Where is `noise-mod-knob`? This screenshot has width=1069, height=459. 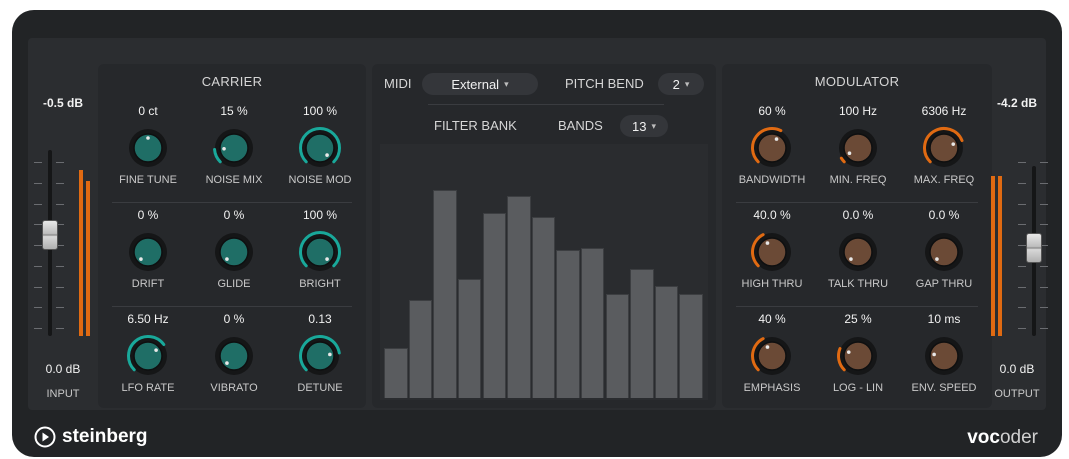 noise-mod-knob is located at coordinates (320, 148).